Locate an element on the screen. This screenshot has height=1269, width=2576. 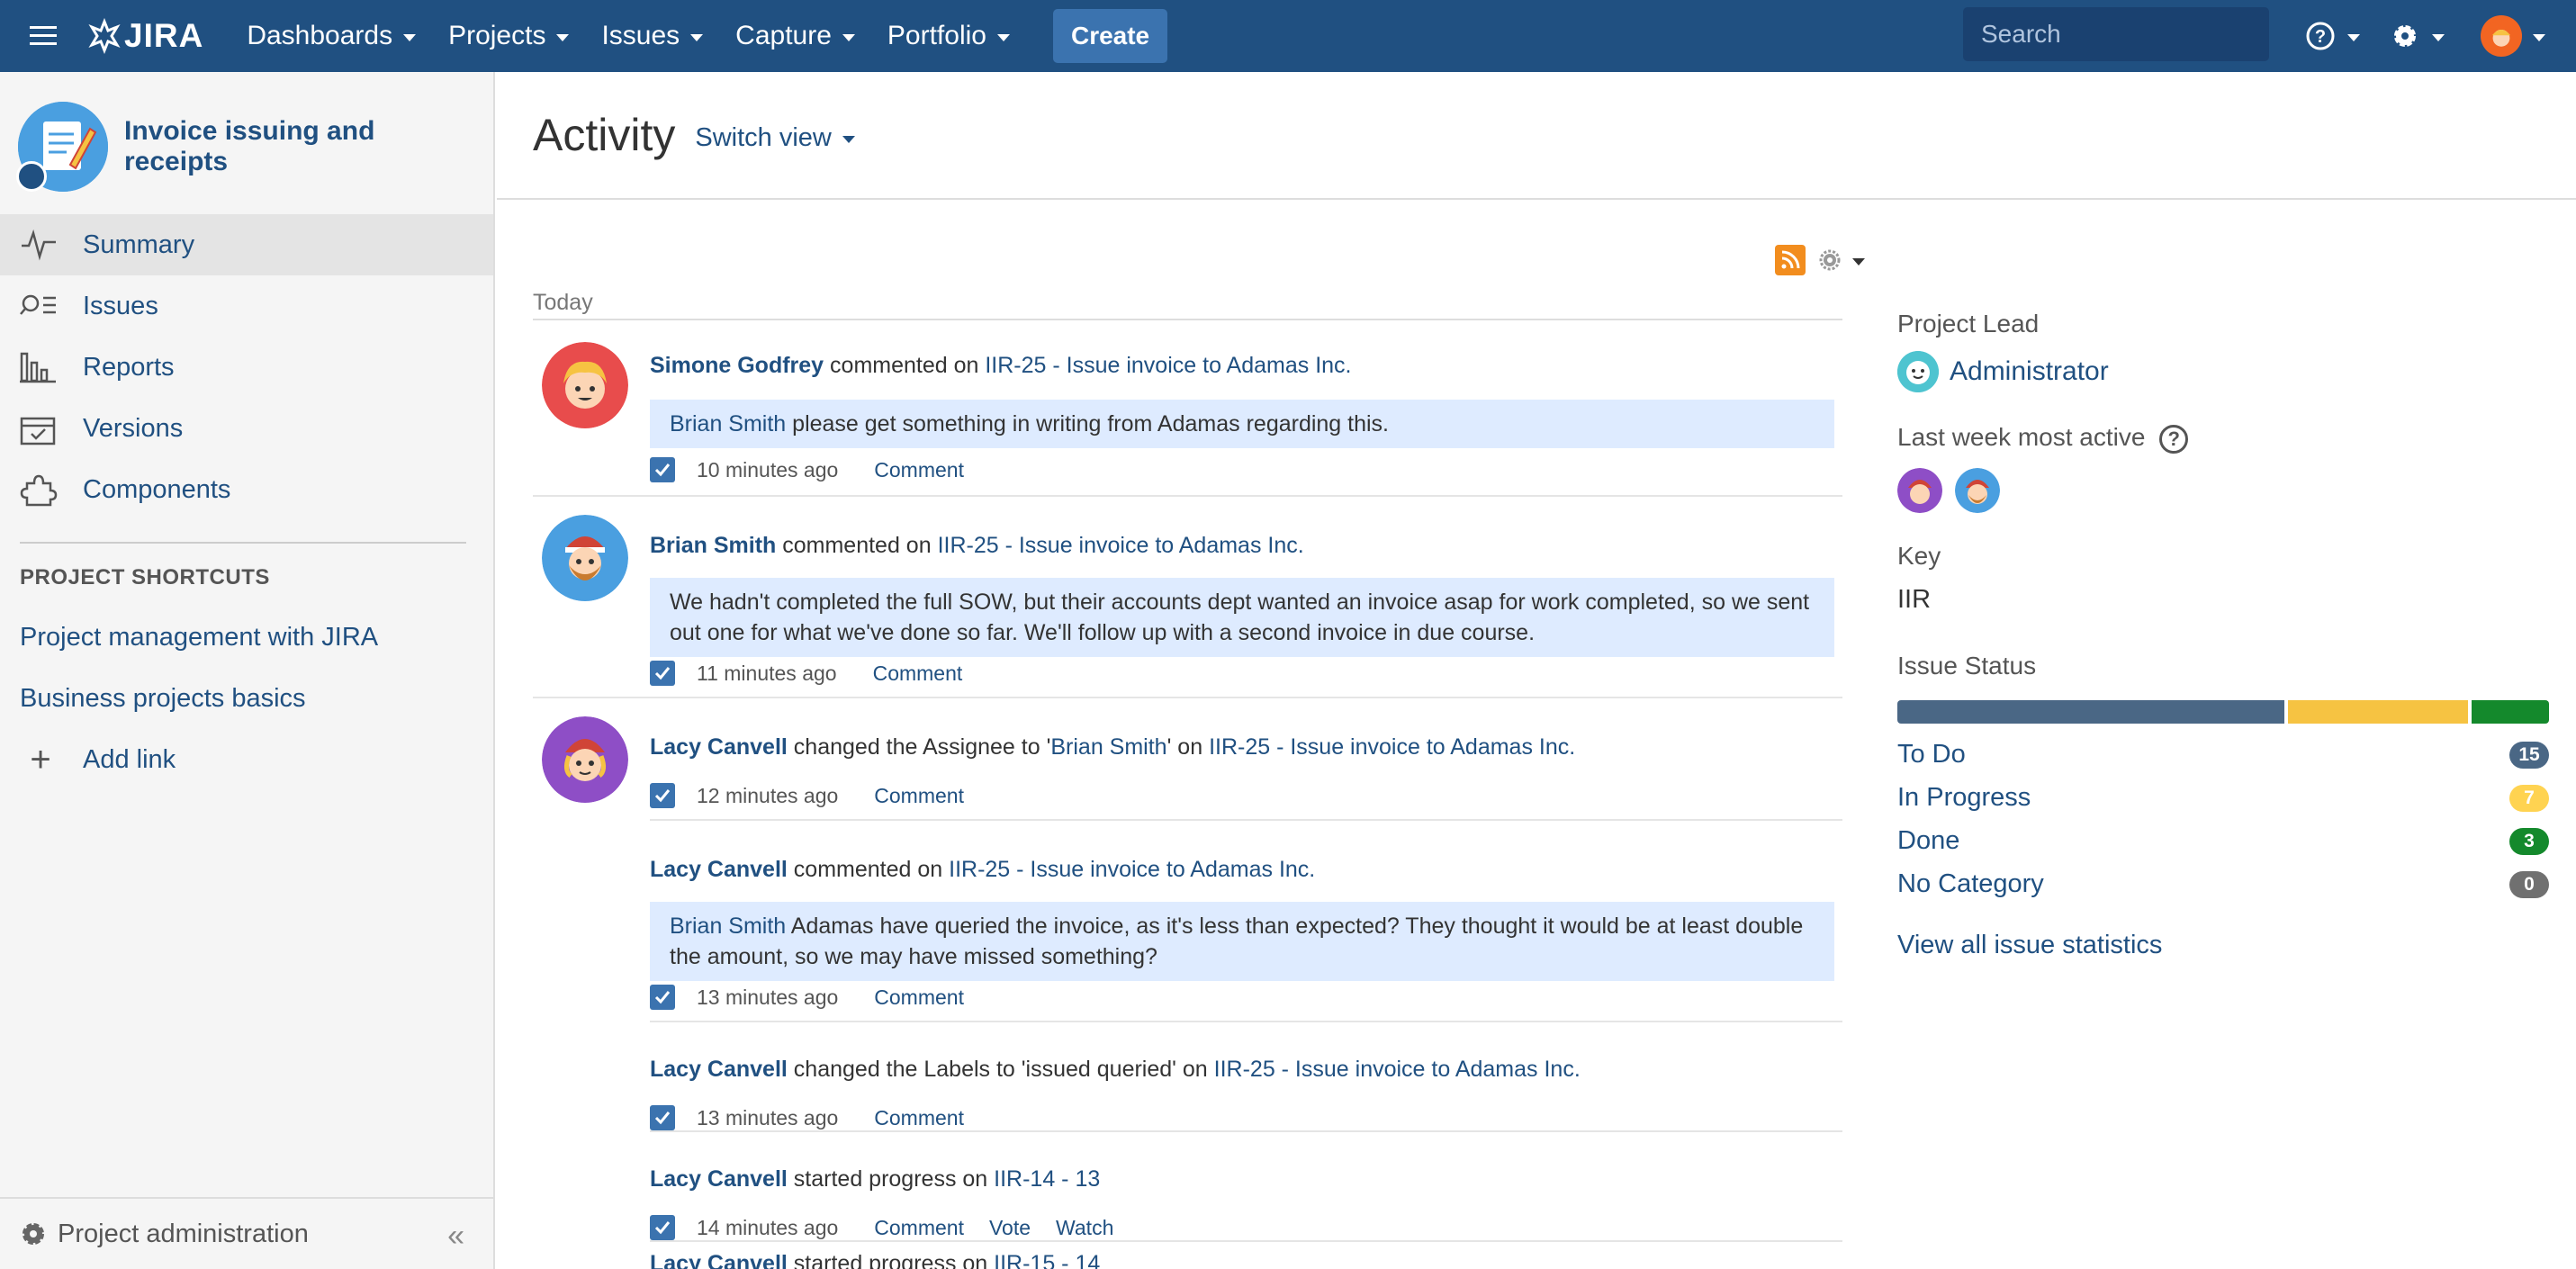
project-avatar is located at coordinates (62, 147).